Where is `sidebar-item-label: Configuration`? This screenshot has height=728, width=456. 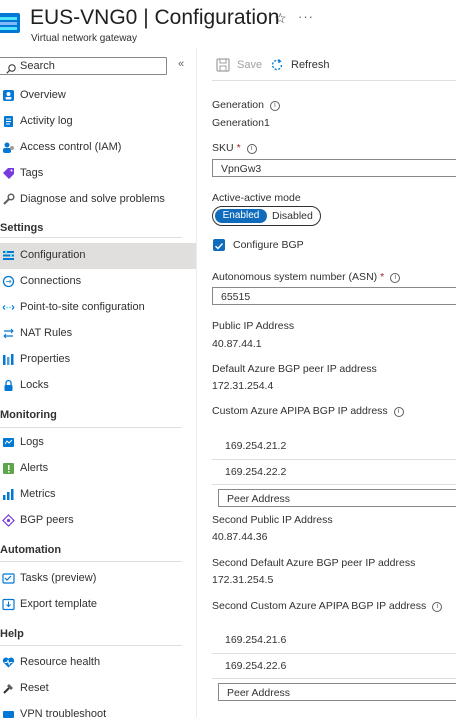 sidebar-item-label: Configuration is located at coordinates (53, 255).